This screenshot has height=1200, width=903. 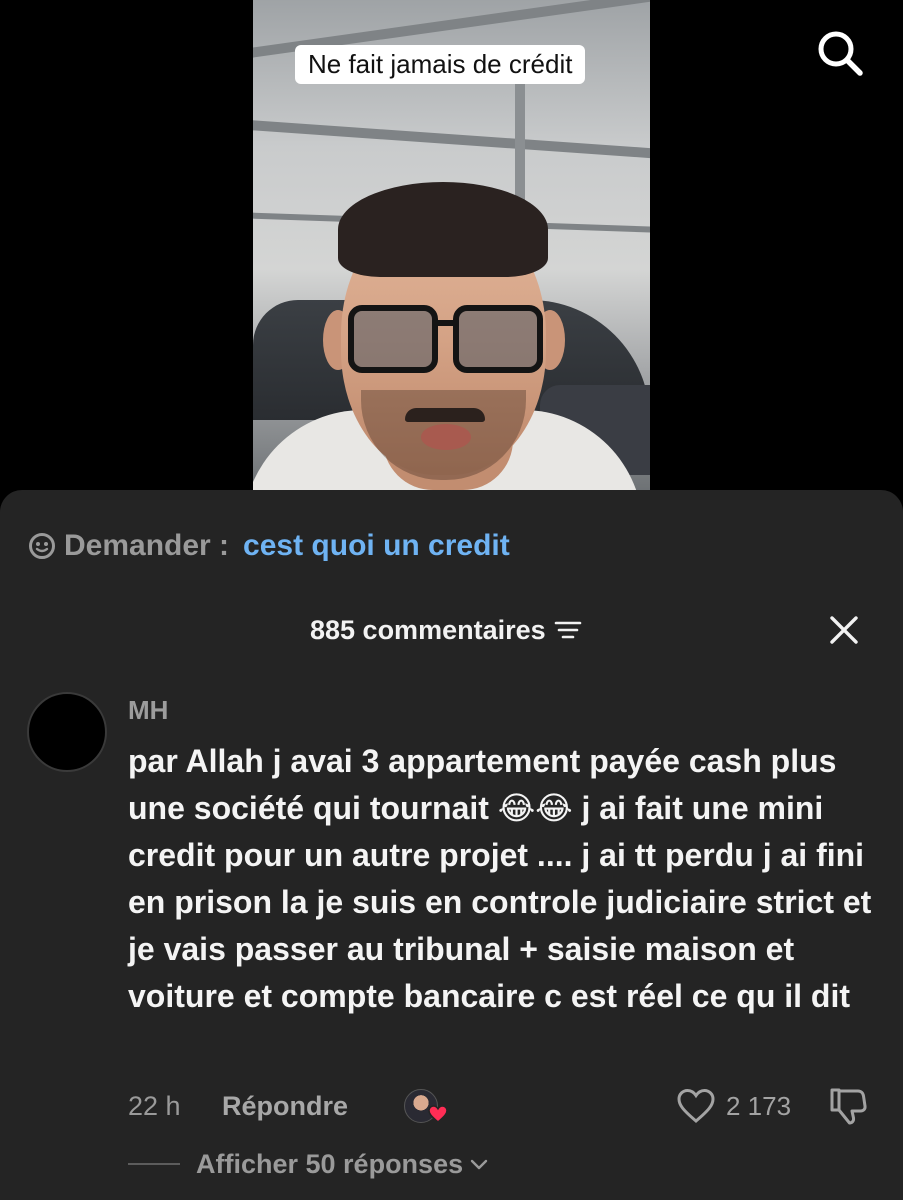 What do you see at coordinates (148, 710) in the screenshot?
I see `comment-username: MH` at bounding box center [148, 710].